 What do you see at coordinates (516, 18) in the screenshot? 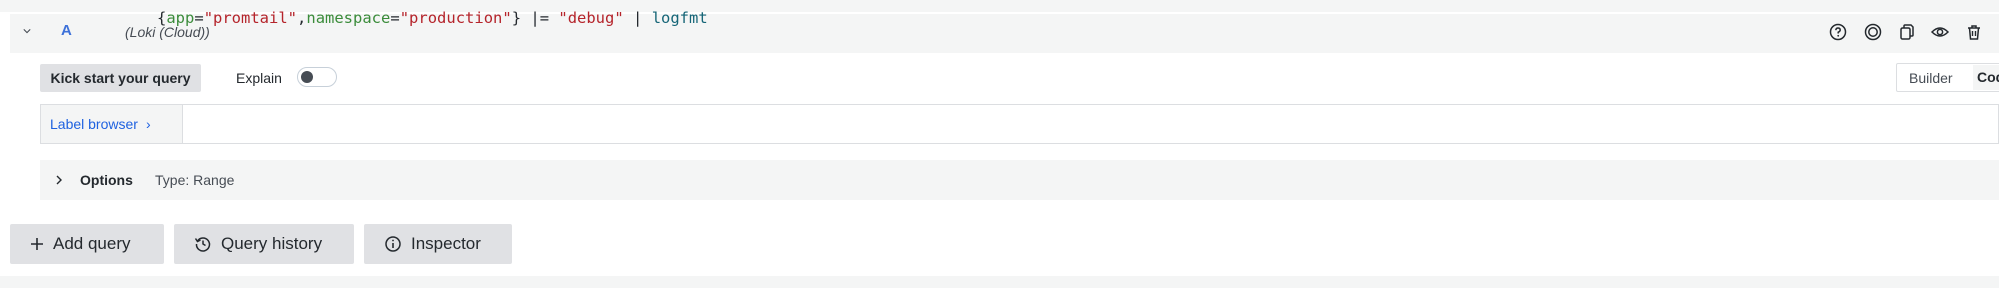
I see `query-token: }` at bounding box center [516, 18].